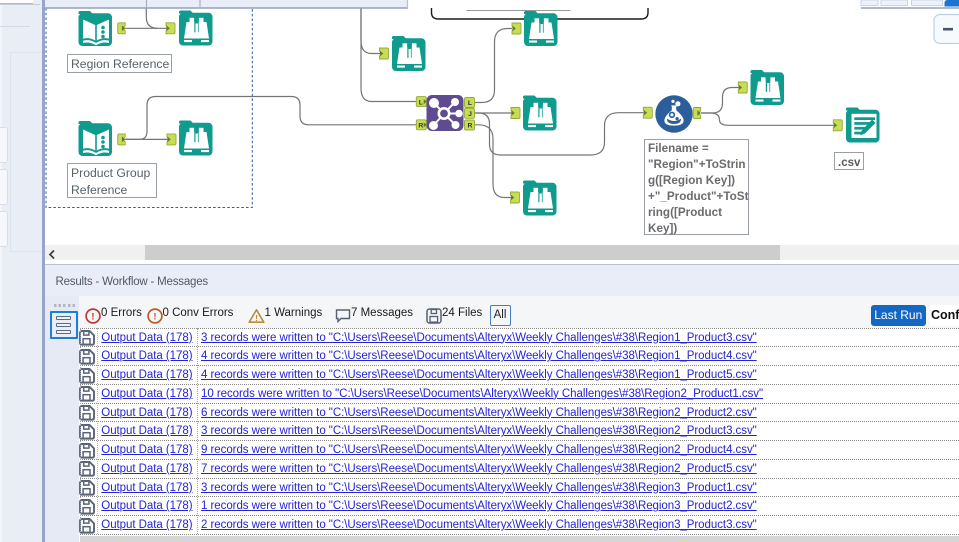  Describe the element at coordinates (470, 114) in the screenshot. I see `svg-text: J` at that location.